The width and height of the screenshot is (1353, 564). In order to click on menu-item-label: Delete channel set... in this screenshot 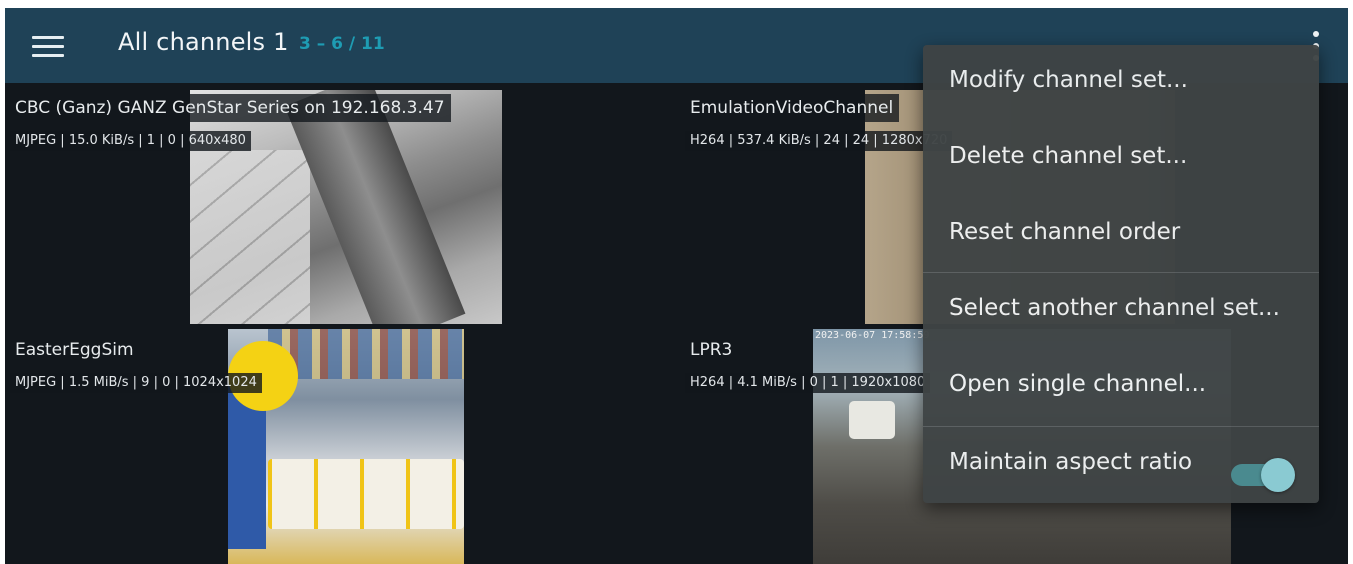, I will do `click(1068, 156)`.